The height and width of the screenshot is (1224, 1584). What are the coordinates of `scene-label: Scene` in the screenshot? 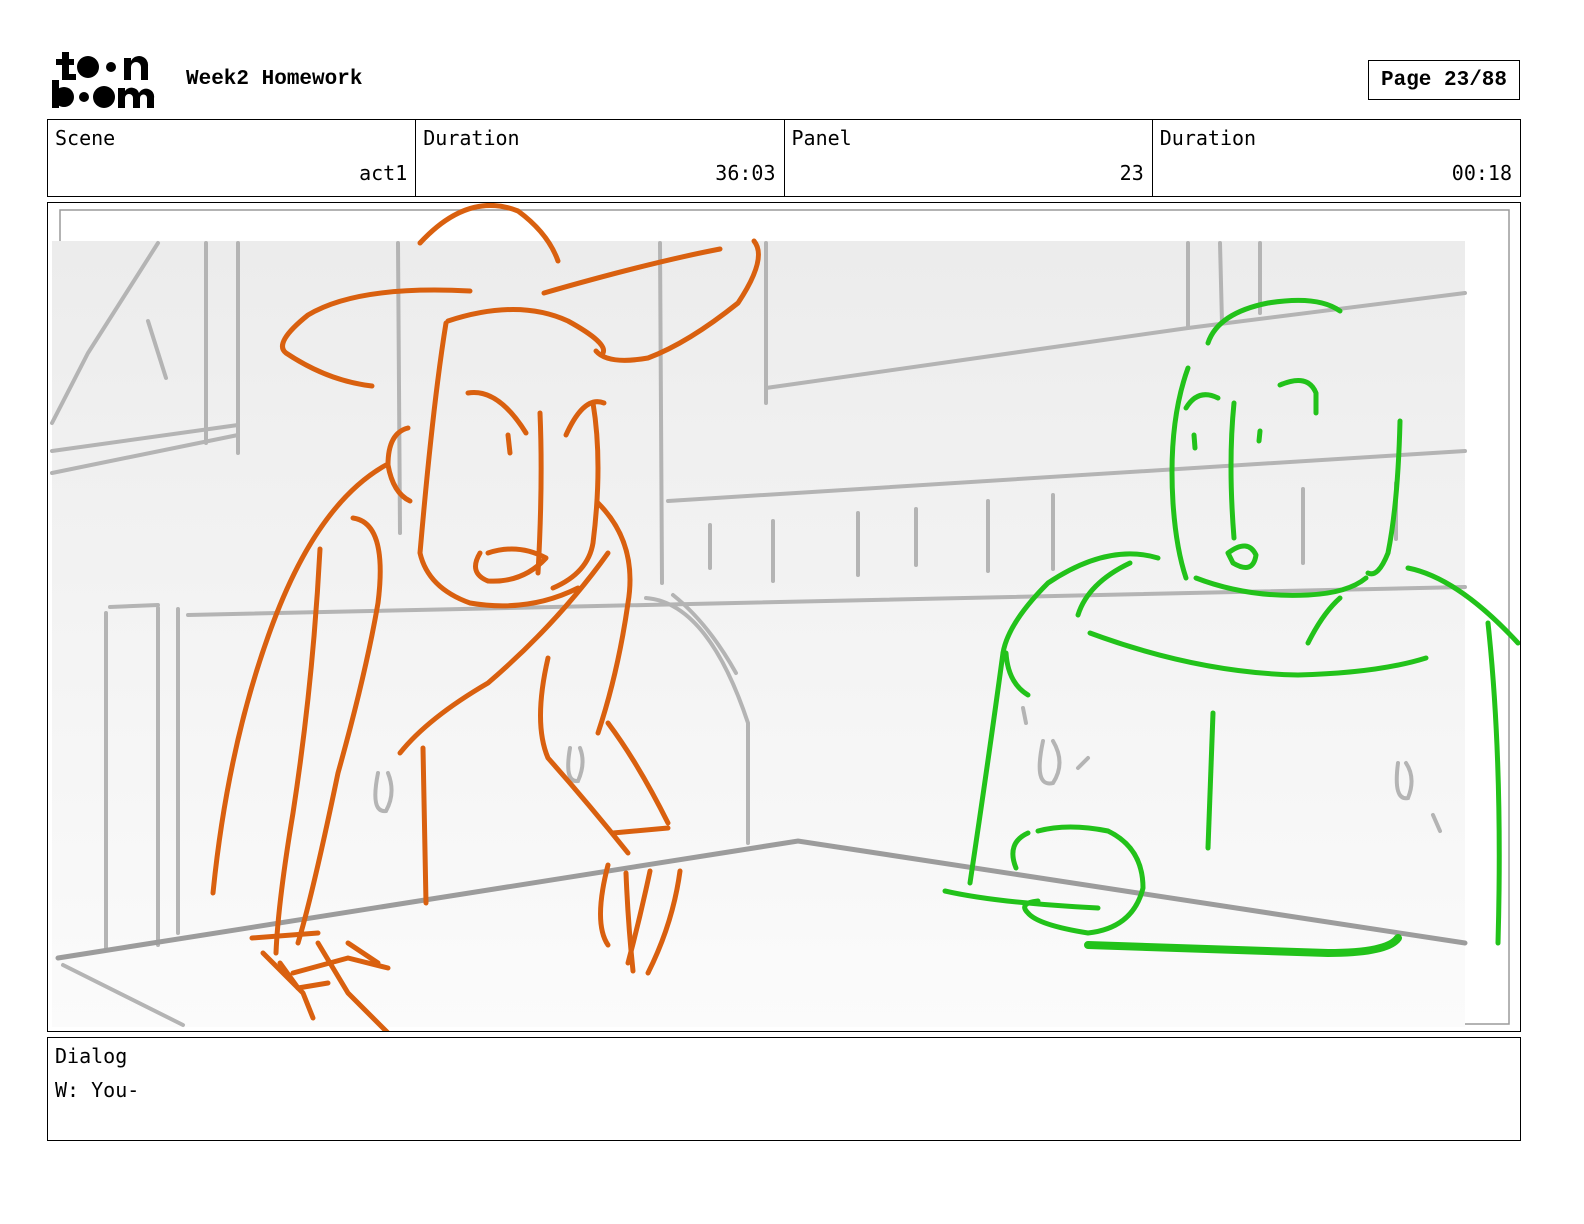 It's located at (85, 138).